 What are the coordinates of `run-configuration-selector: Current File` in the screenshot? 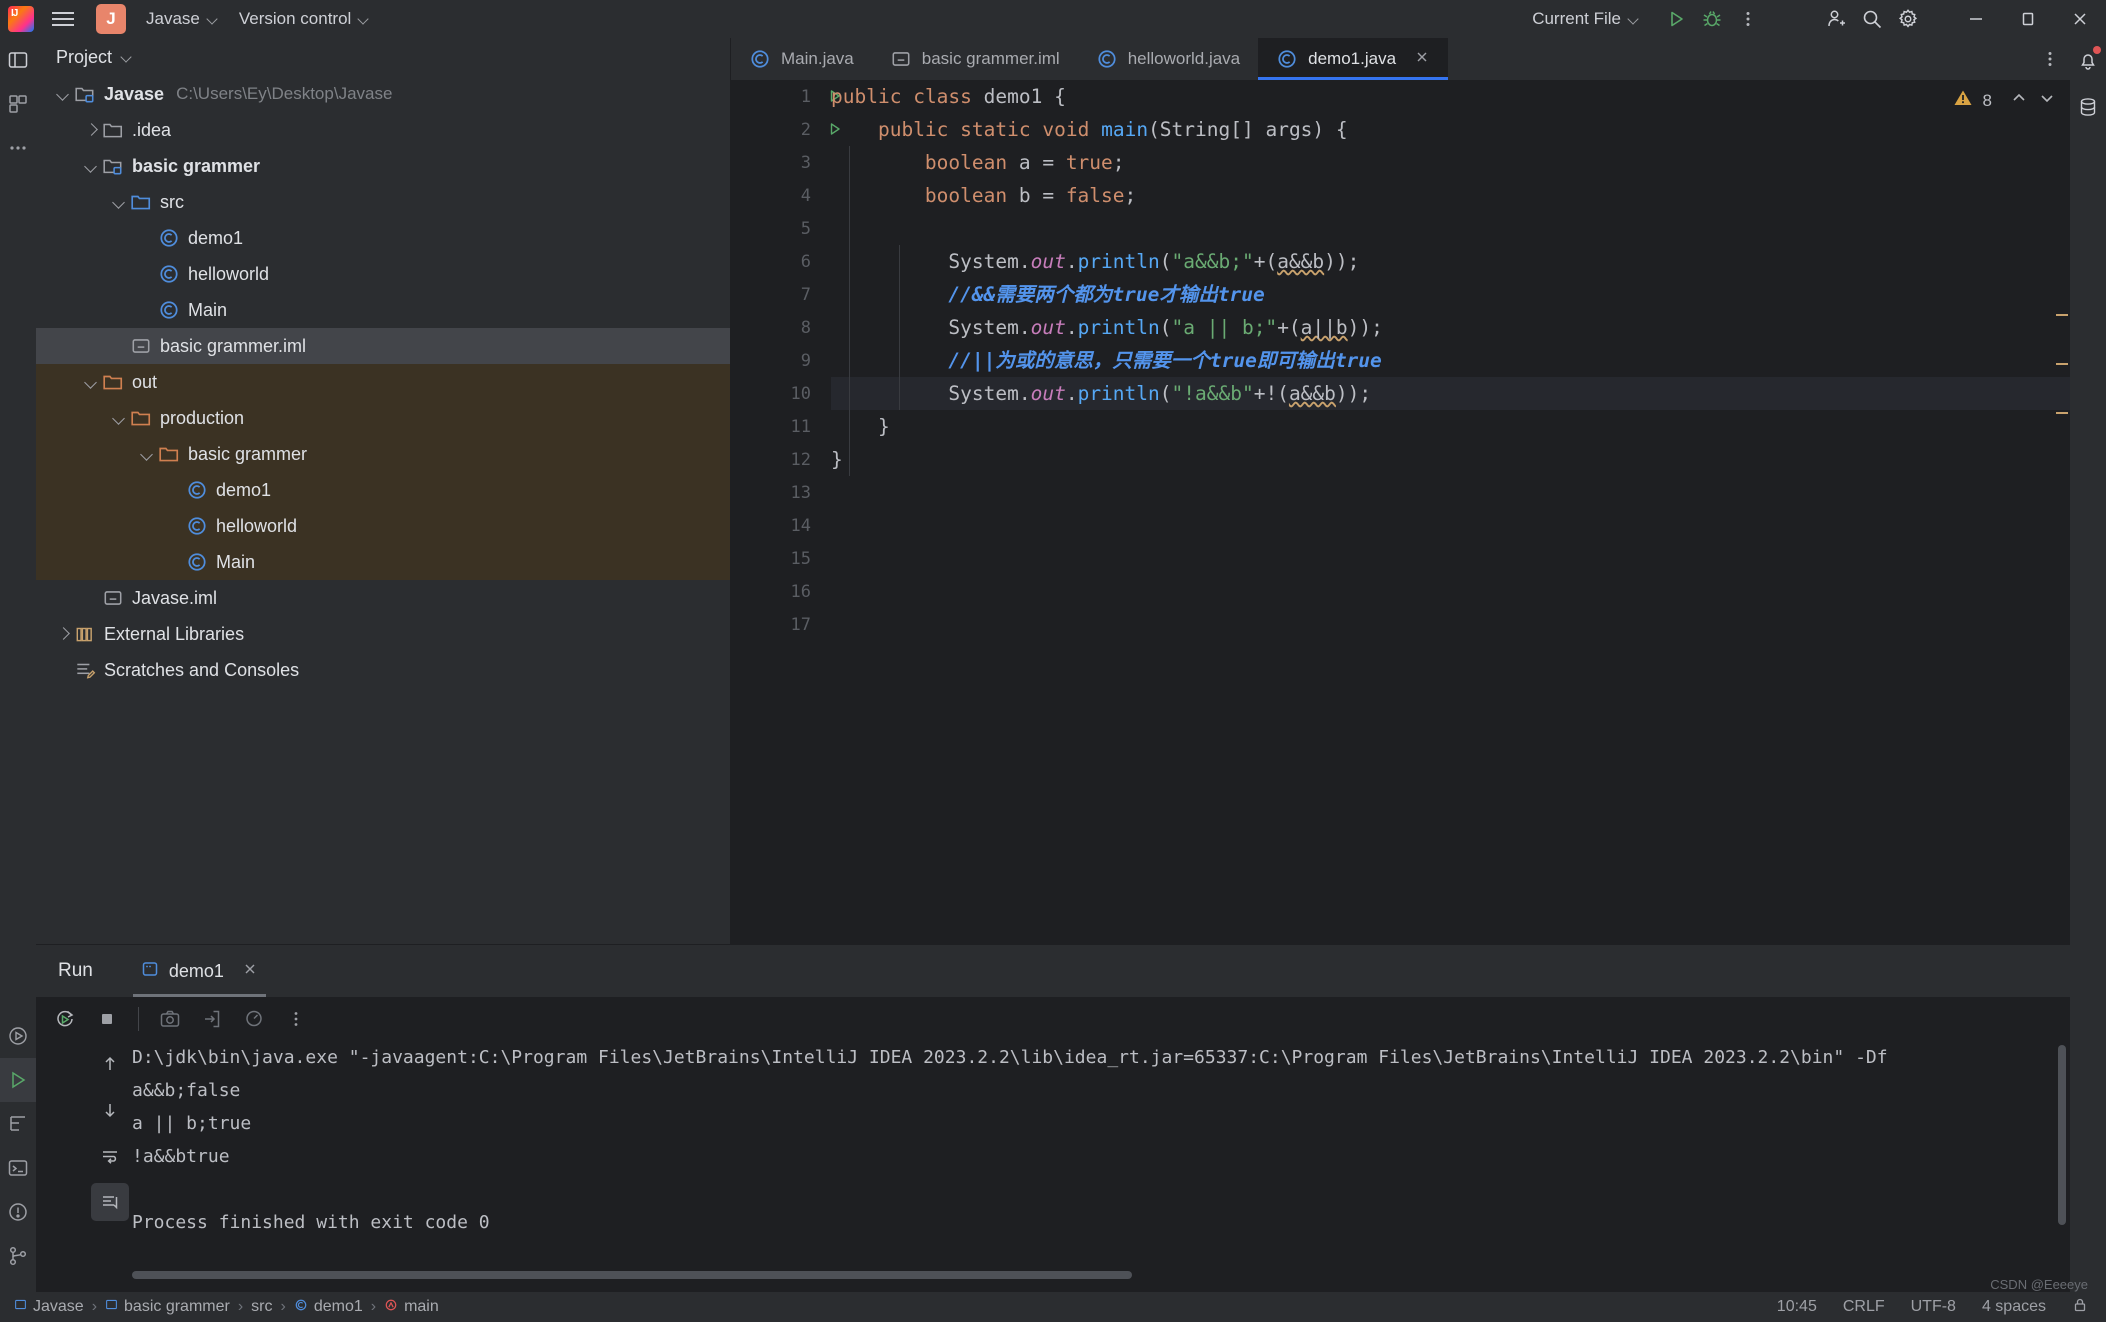 It's located at (1586, 19).